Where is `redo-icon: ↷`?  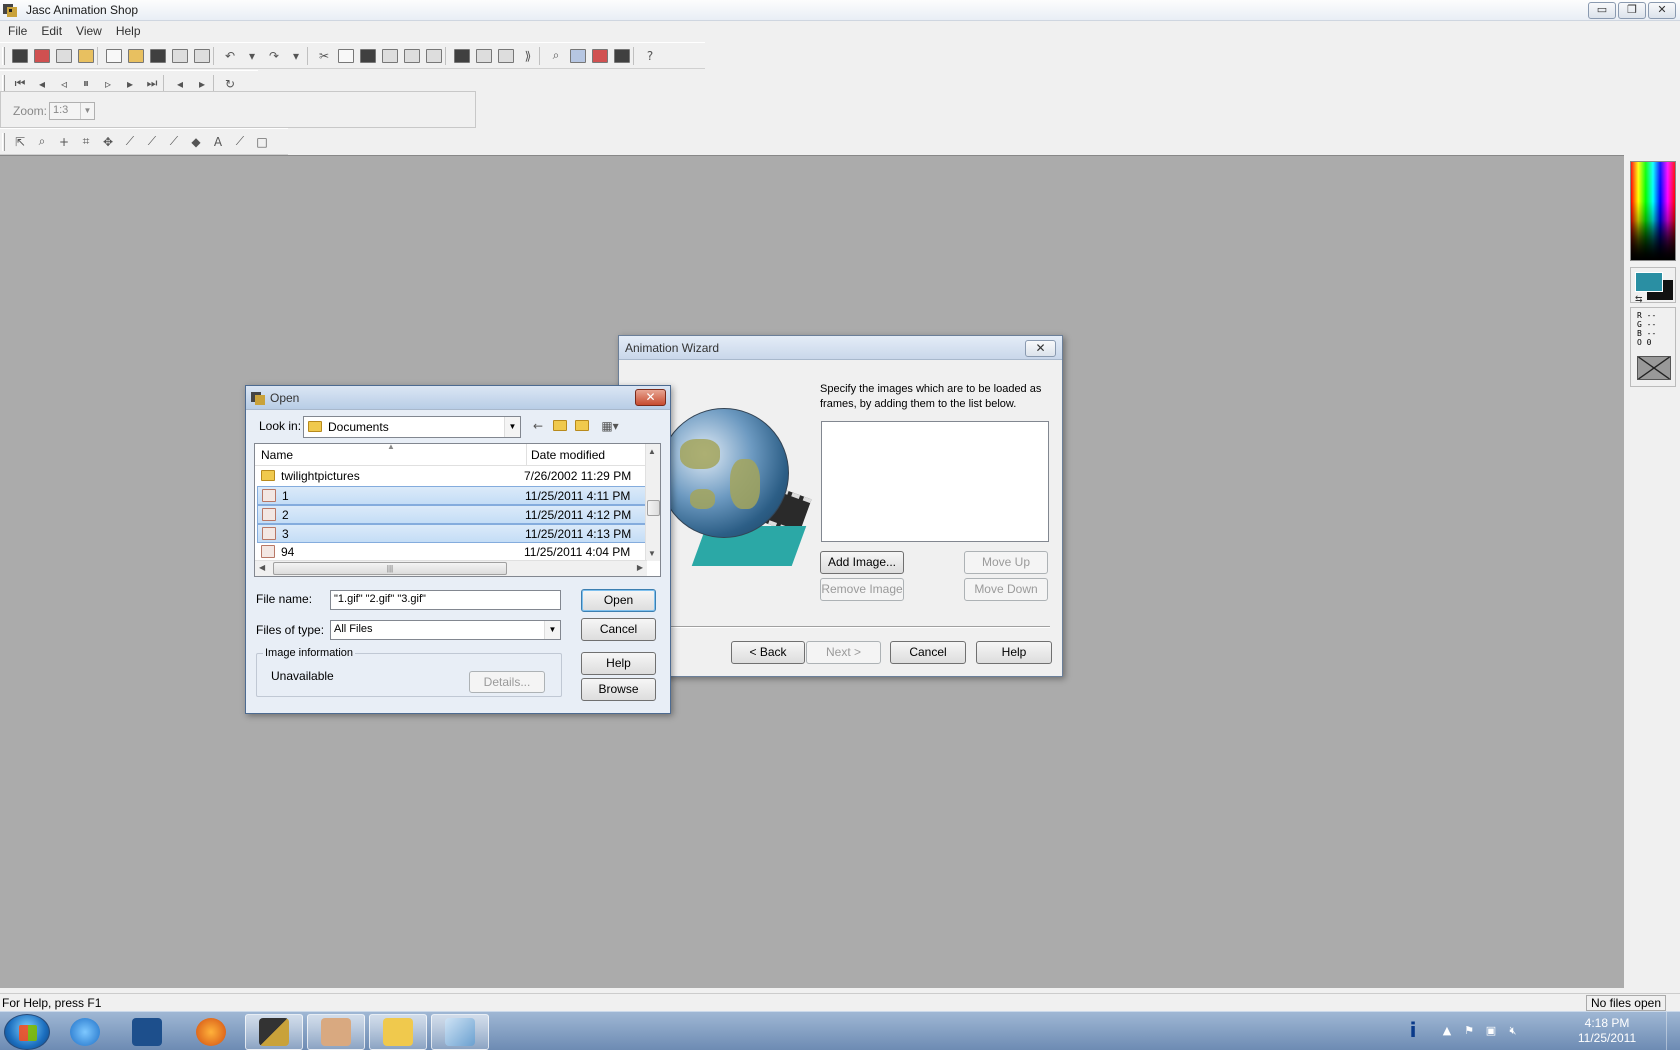 redo-icon: ↷ is located at coordinates (274, 56).